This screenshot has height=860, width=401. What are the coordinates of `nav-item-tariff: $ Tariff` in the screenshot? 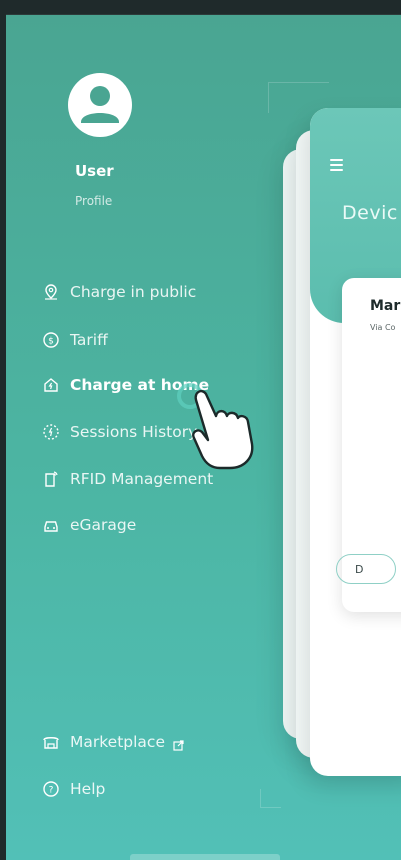 It's located at (75, 340).